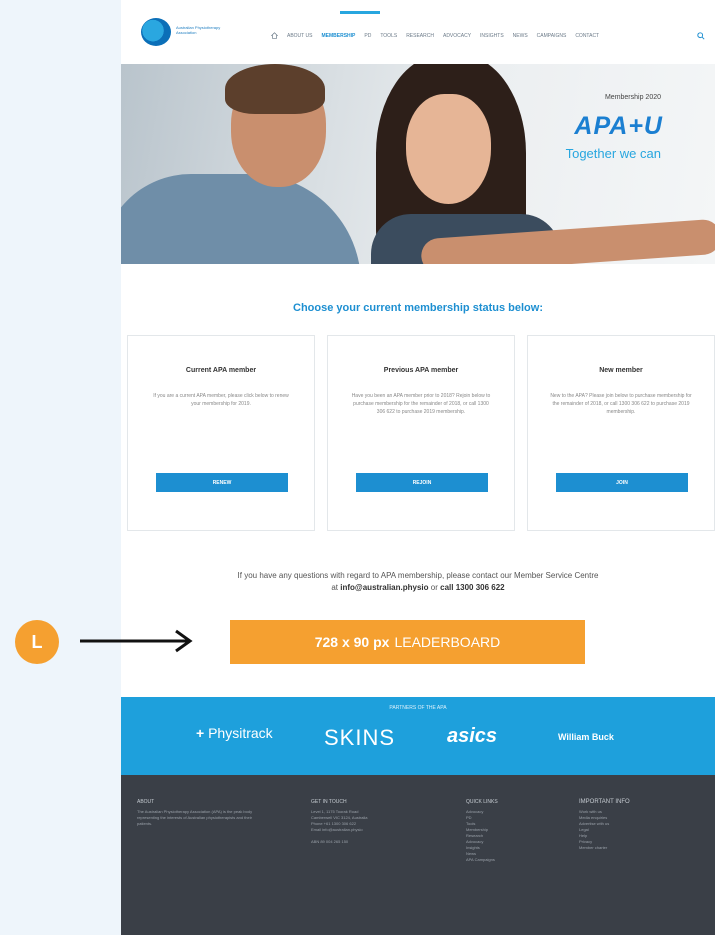 Image resolution: width=715 pixels, height=935 pixels. What do you see at coordinates (136, 641) in the screenshot?
I see `annotation-arrow` at bounding box center [136, 641].